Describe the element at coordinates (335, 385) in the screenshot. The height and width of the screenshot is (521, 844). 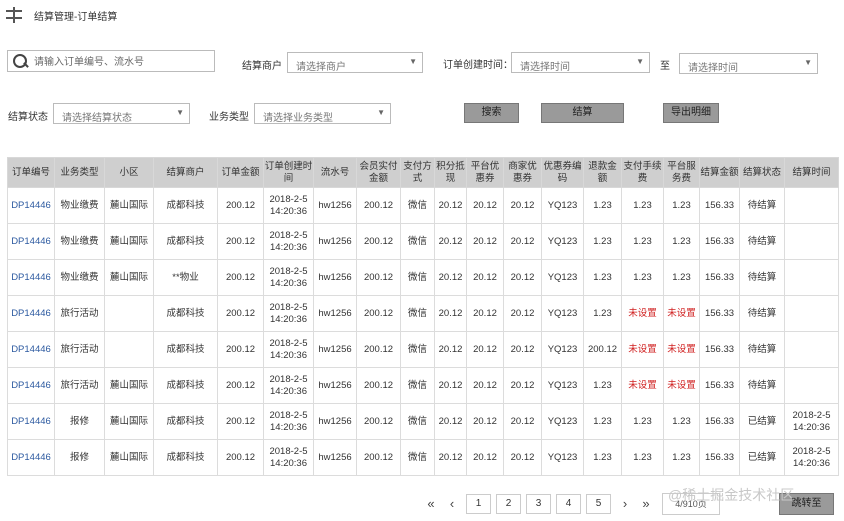
I see `serial-no-cell: hw1256` at that location.